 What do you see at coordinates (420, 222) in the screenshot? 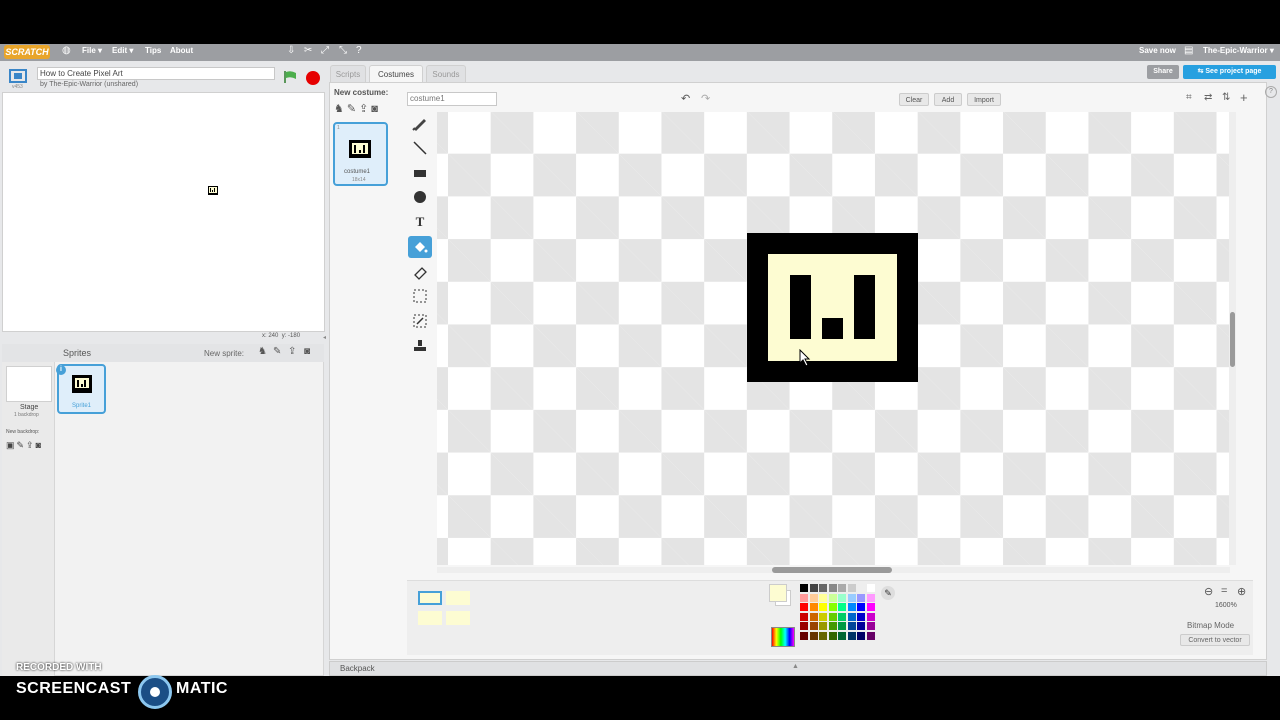
I see `text-tool: T` at bounding box center [420, 222].